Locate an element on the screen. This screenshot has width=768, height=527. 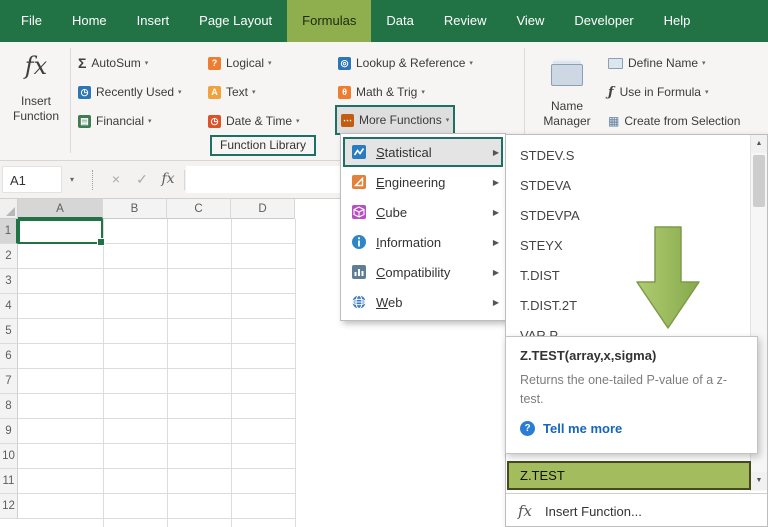
row-header: 9 is located at coordinates (9, 431).